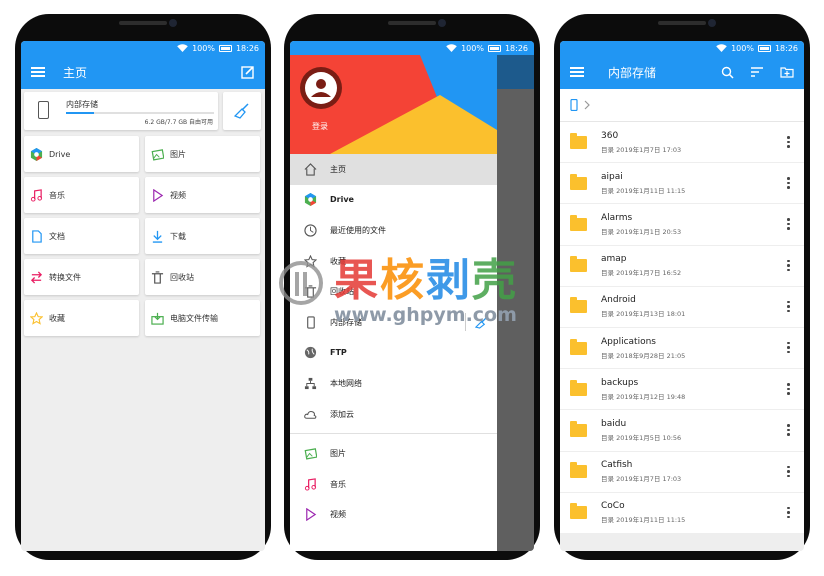 Image resolution: width=824 pixels, height=576 pixels. I want to click on drawer-item-label: 主页, so click(338, 169).